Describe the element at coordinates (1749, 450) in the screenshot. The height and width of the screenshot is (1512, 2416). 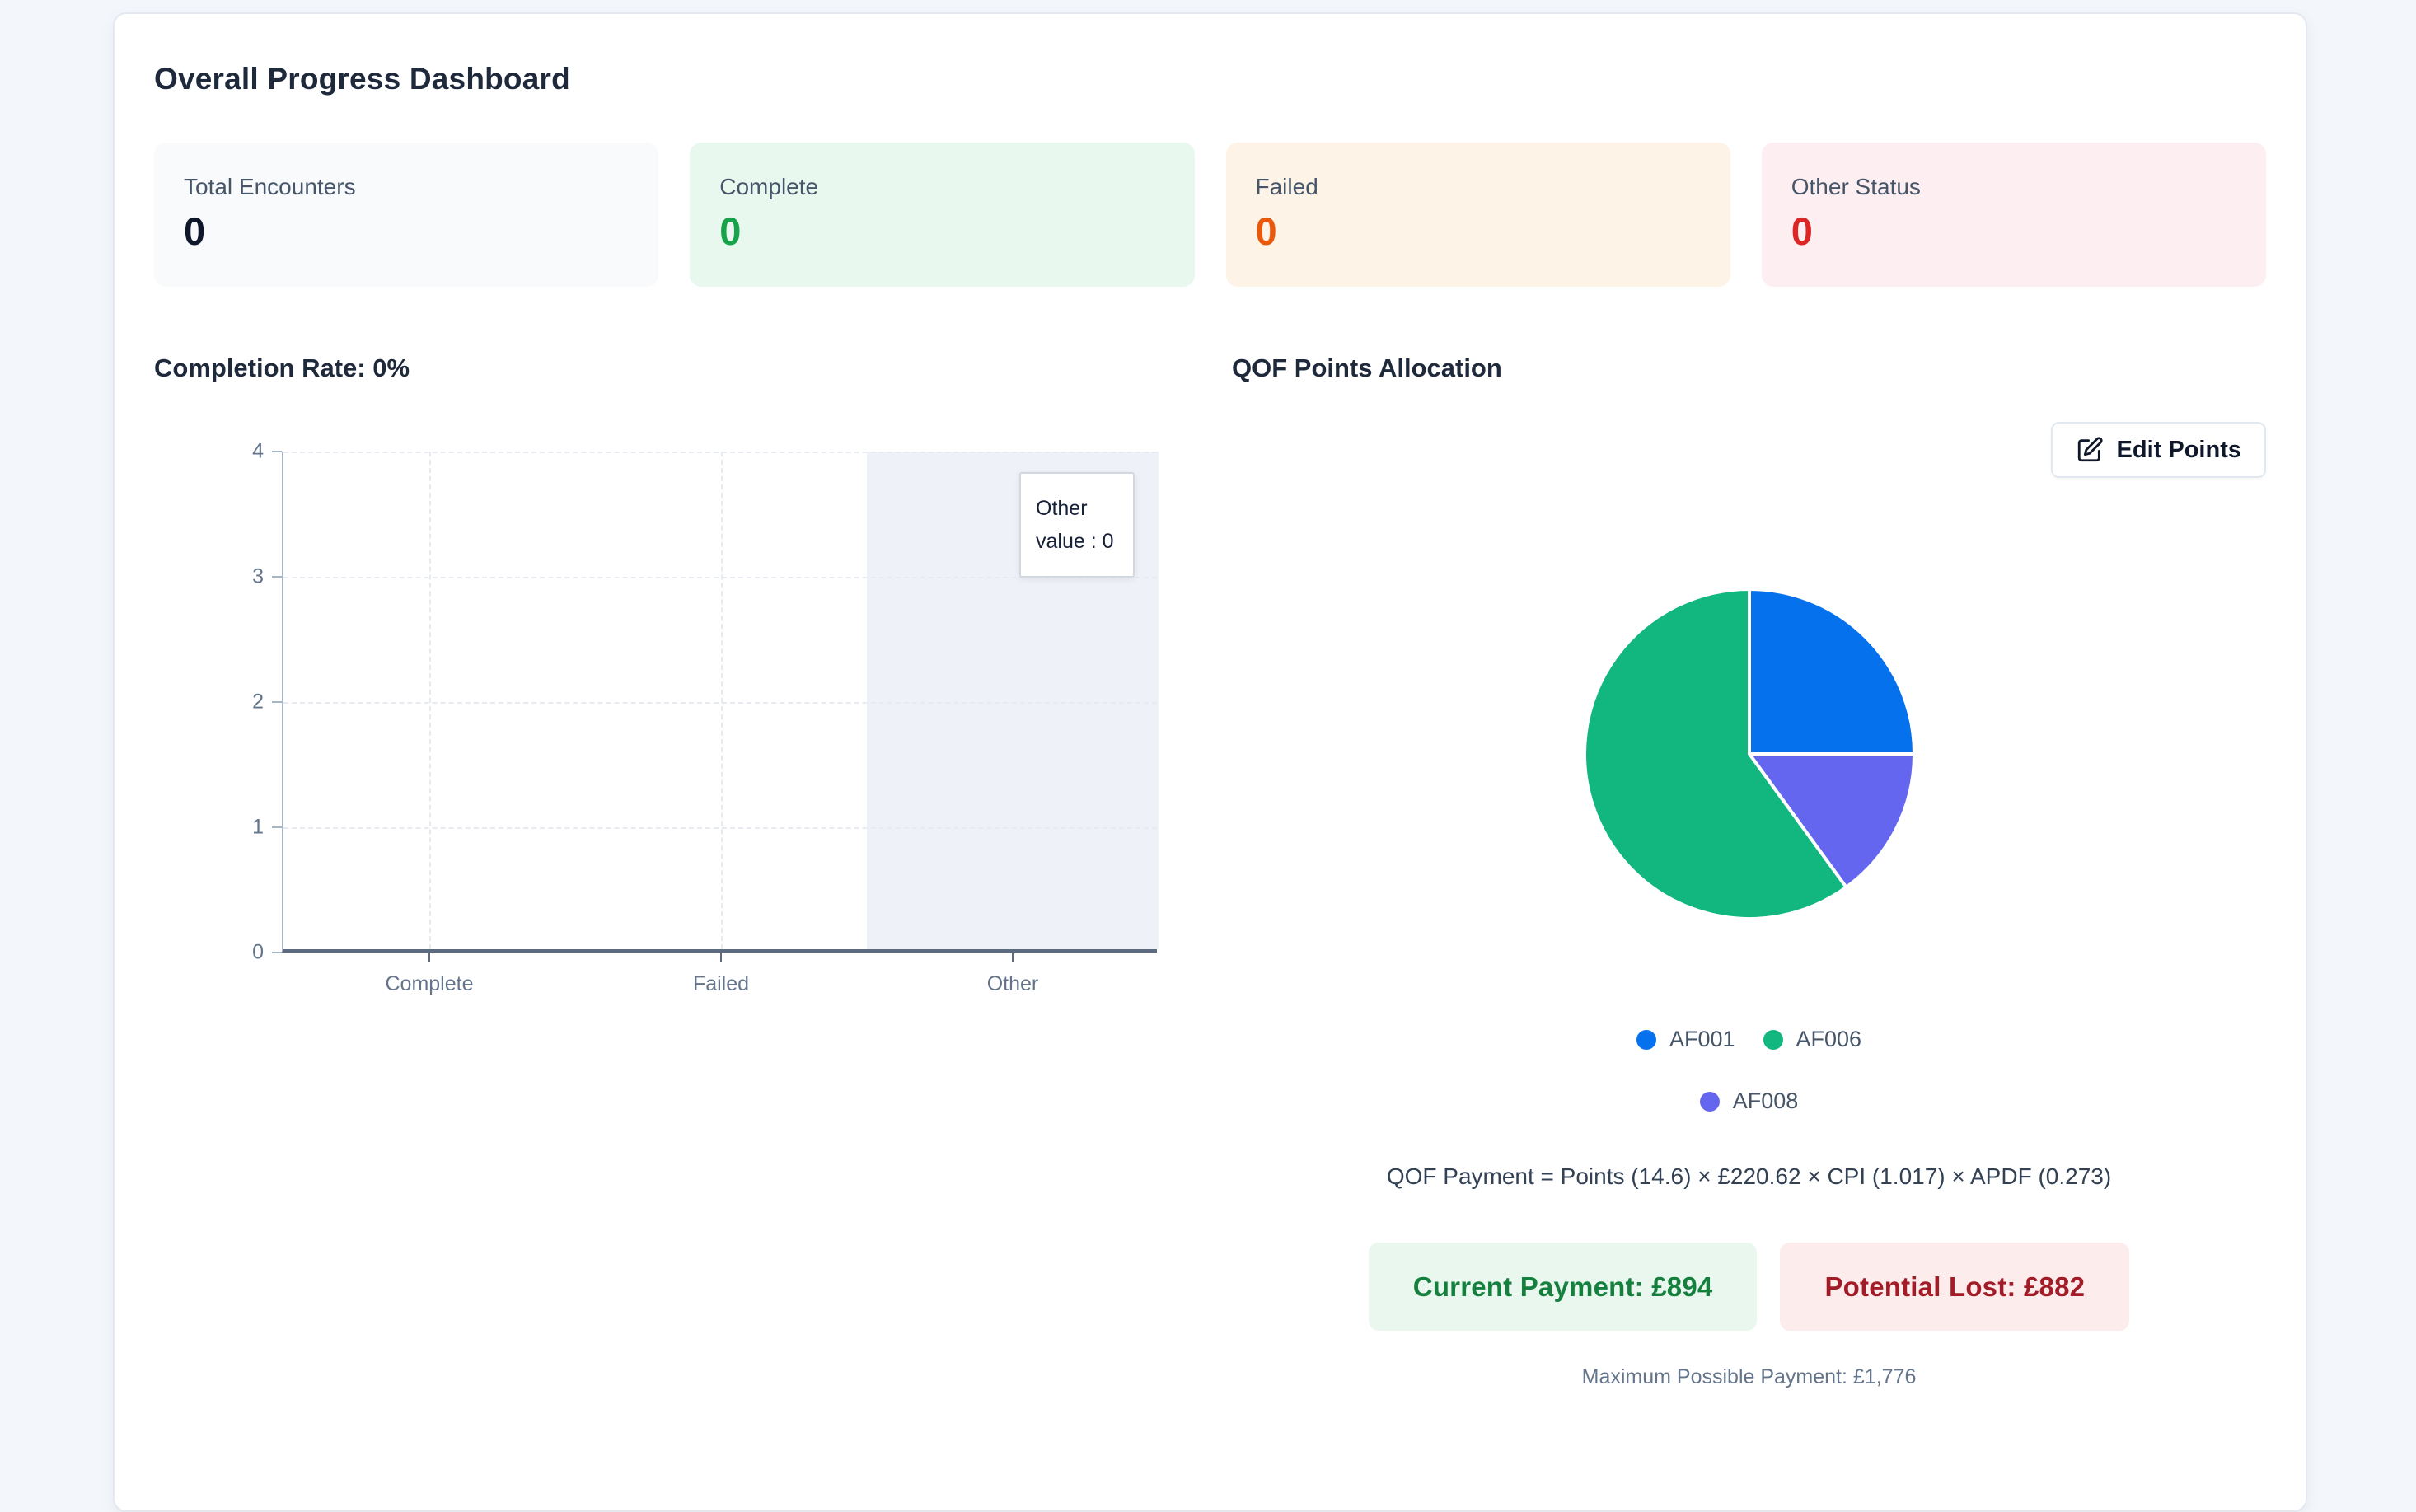
I see `qof-toolbar: Edit Points` at that location.